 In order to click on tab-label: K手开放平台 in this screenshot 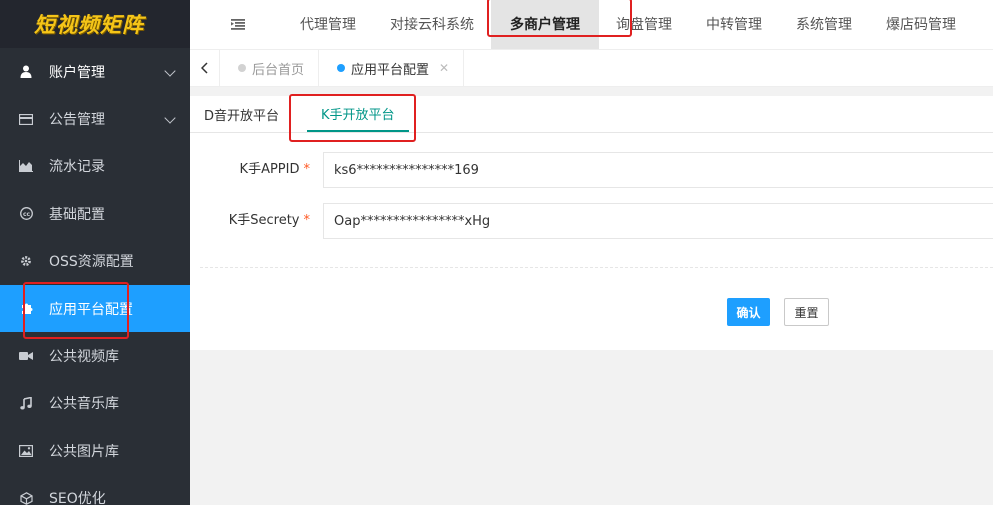, I will do `click(358, 115)`.